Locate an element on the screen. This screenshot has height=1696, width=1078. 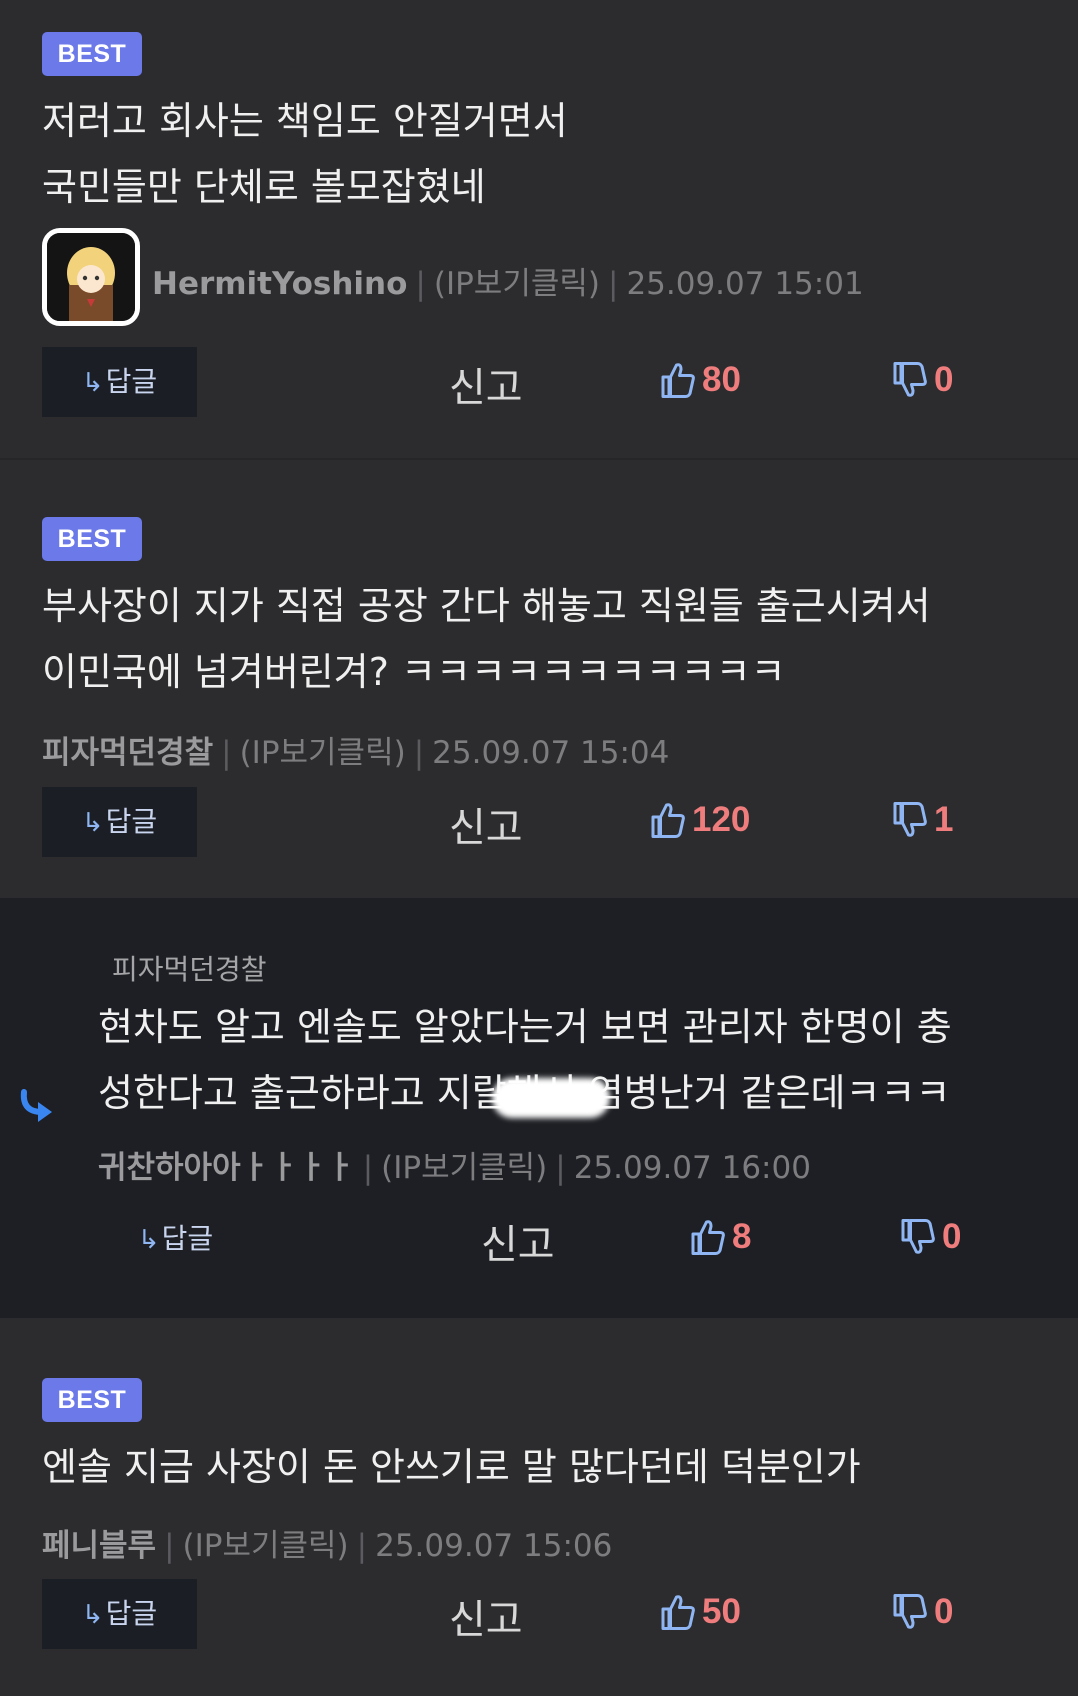
like-count: 80 is located at coordinates (721, 379).